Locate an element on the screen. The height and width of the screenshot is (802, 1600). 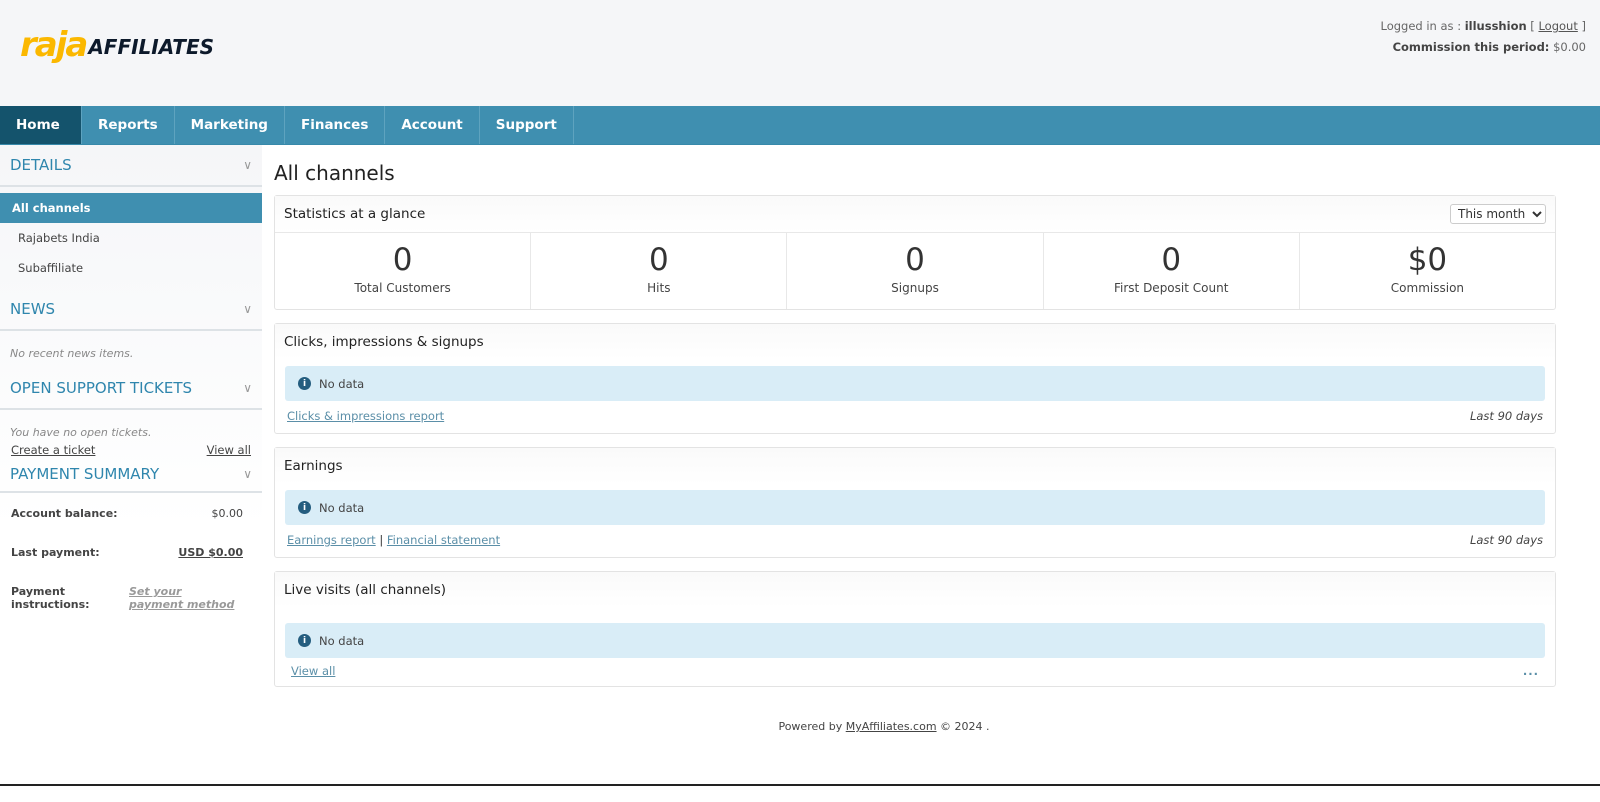
nav-support: Support is located at coordinates (527, 125).